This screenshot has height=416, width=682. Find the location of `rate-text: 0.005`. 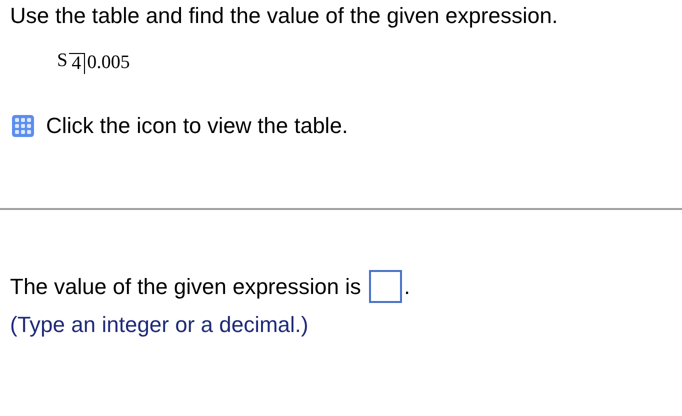

rate-text: 0.005 is located at coordinates (108, 63).